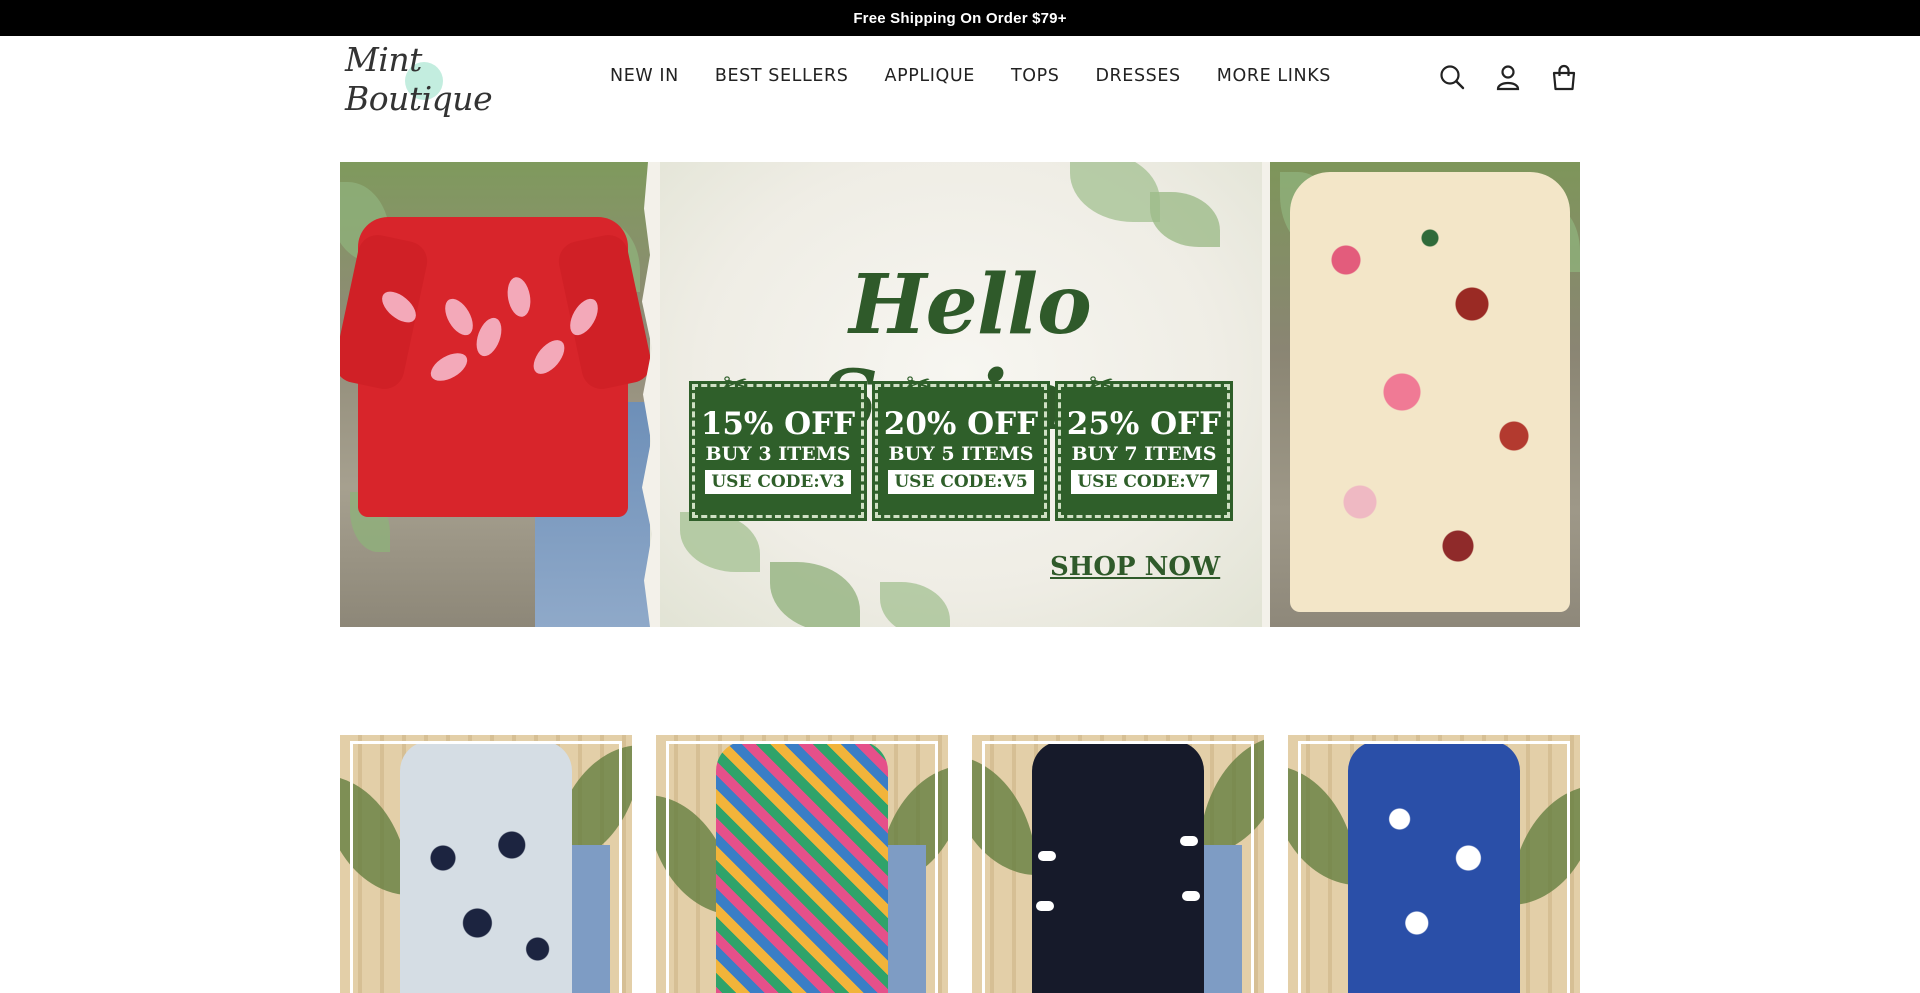 Image resolution: width=1920 pixels, height=993 pixels. What do you see at coordinates (1430, 392) in the screenshot?
I see `floral-dress-image` at bounding box center [1430, 392].